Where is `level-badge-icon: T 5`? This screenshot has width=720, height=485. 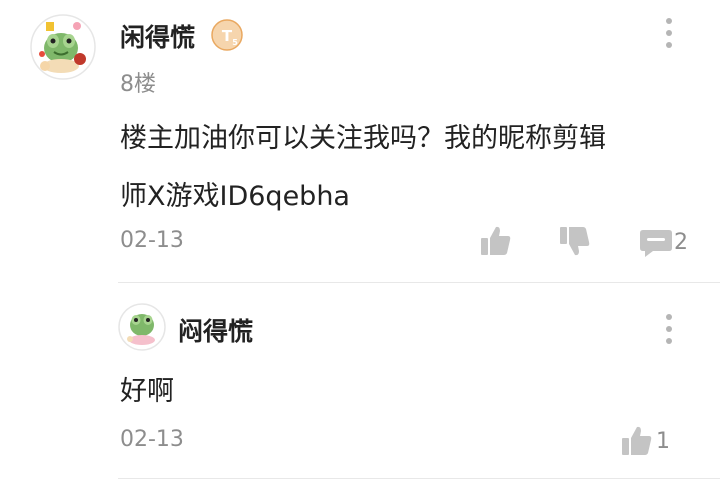 level-badge-icon: T 5 is located at coordinates (227, 35).